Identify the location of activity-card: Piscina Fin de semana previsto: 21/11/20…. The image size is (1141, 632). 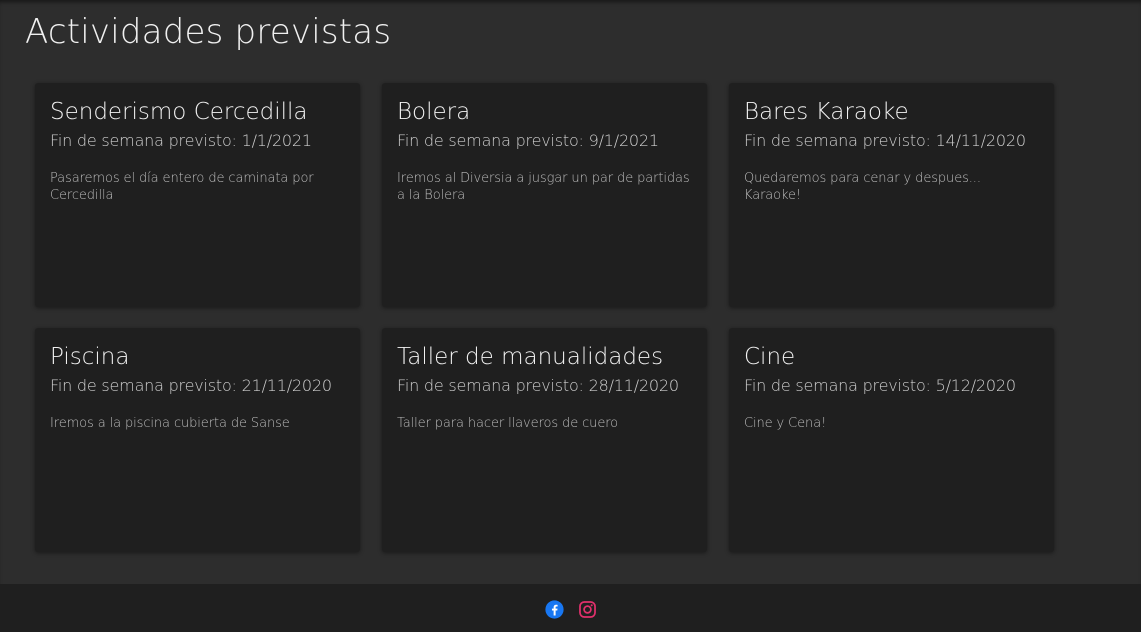
(197, 440).